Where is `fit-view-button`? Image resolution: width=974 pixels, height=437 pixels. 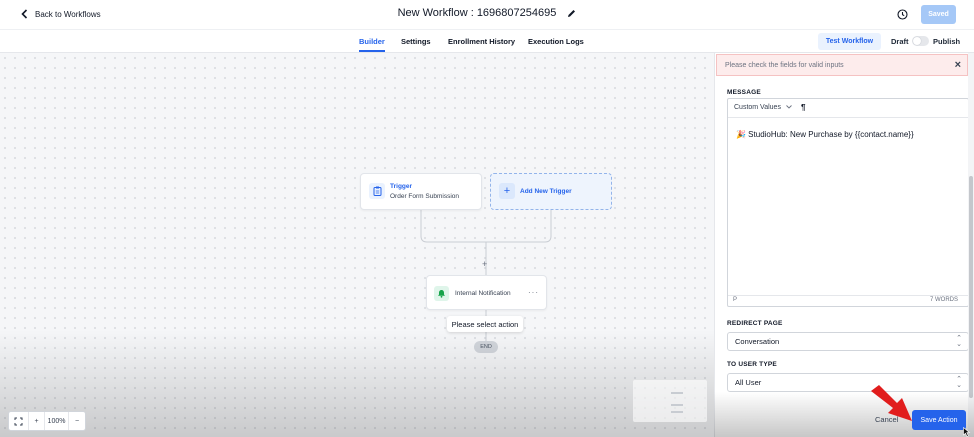
fit-view-button is located at coordinates (19, 421).